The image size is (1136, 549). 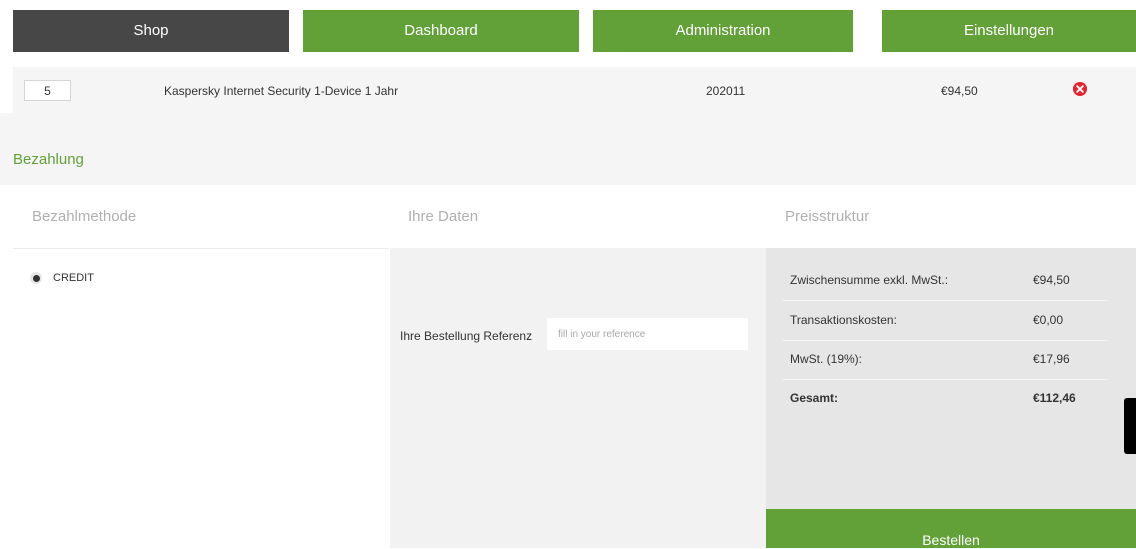 I want to click on remove-item-icon, so click(x=1080, y=89).